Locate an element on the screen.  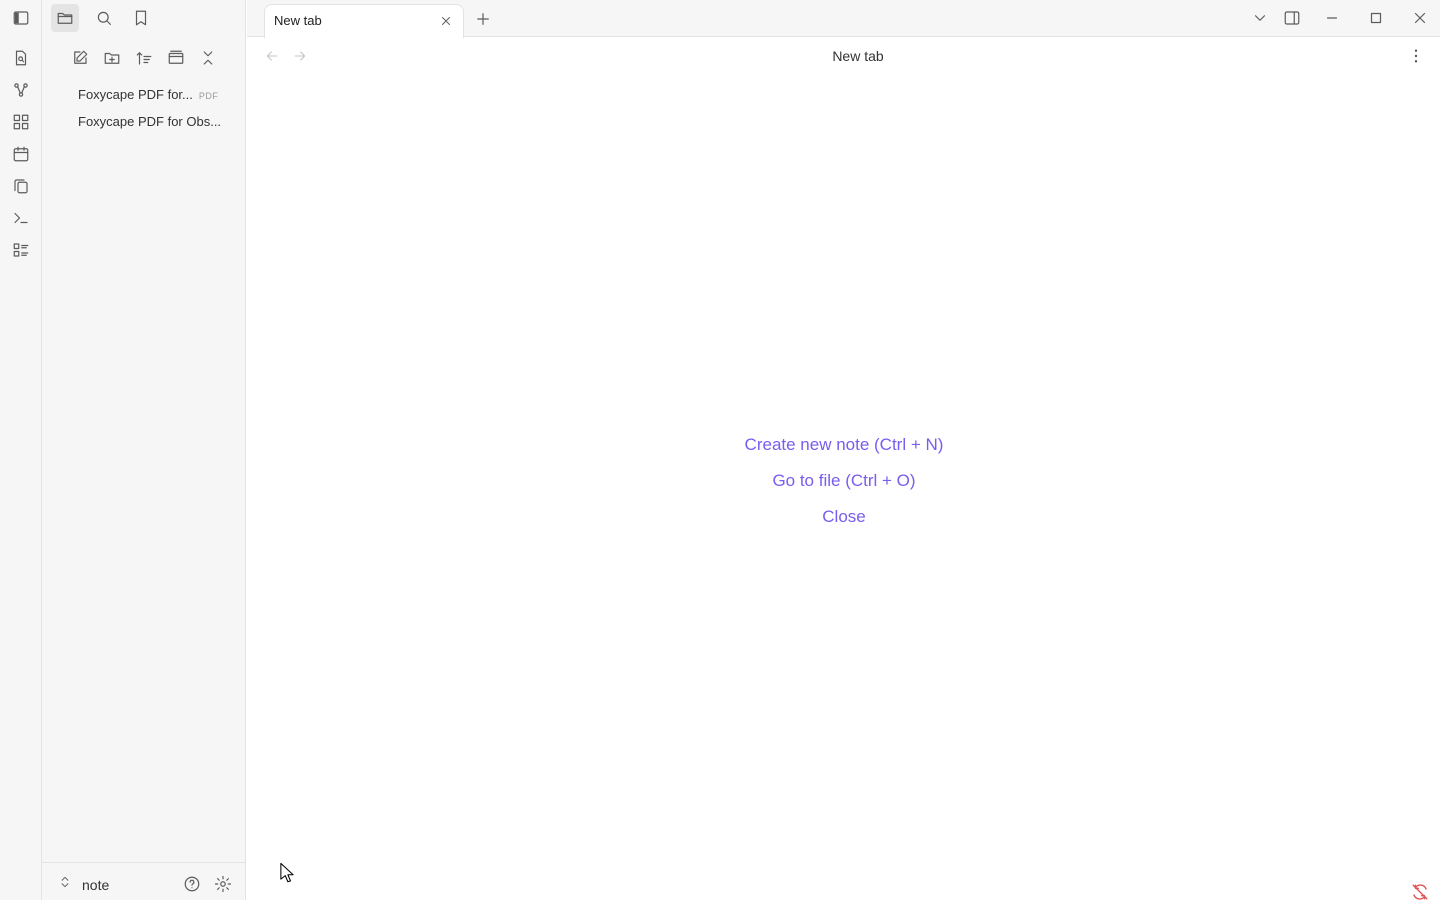
new-folder-icon is located at coordinates (112, 58).